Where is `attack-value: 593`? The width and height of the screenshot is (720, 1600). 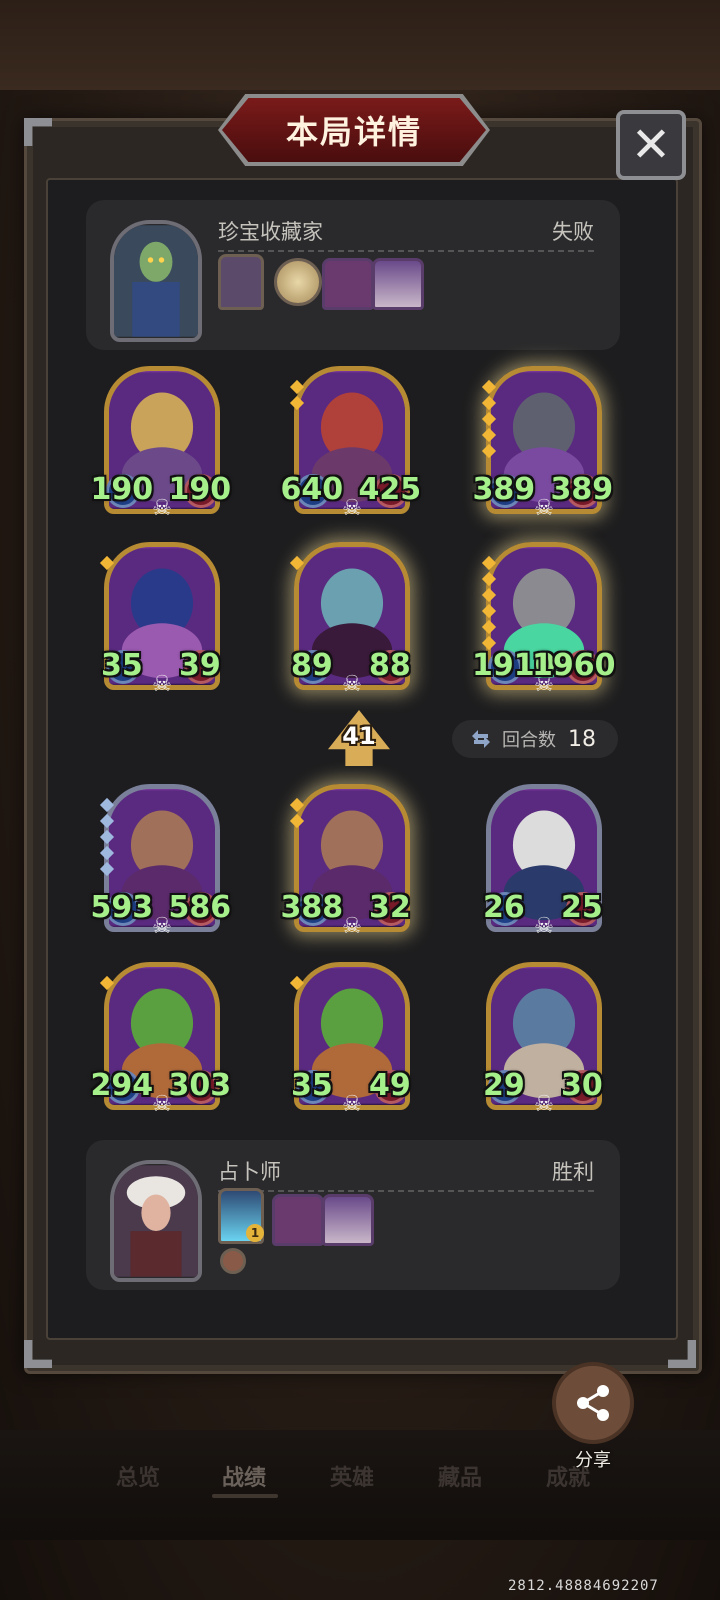
attack-value: 593 is located at coordinates (122, 907).